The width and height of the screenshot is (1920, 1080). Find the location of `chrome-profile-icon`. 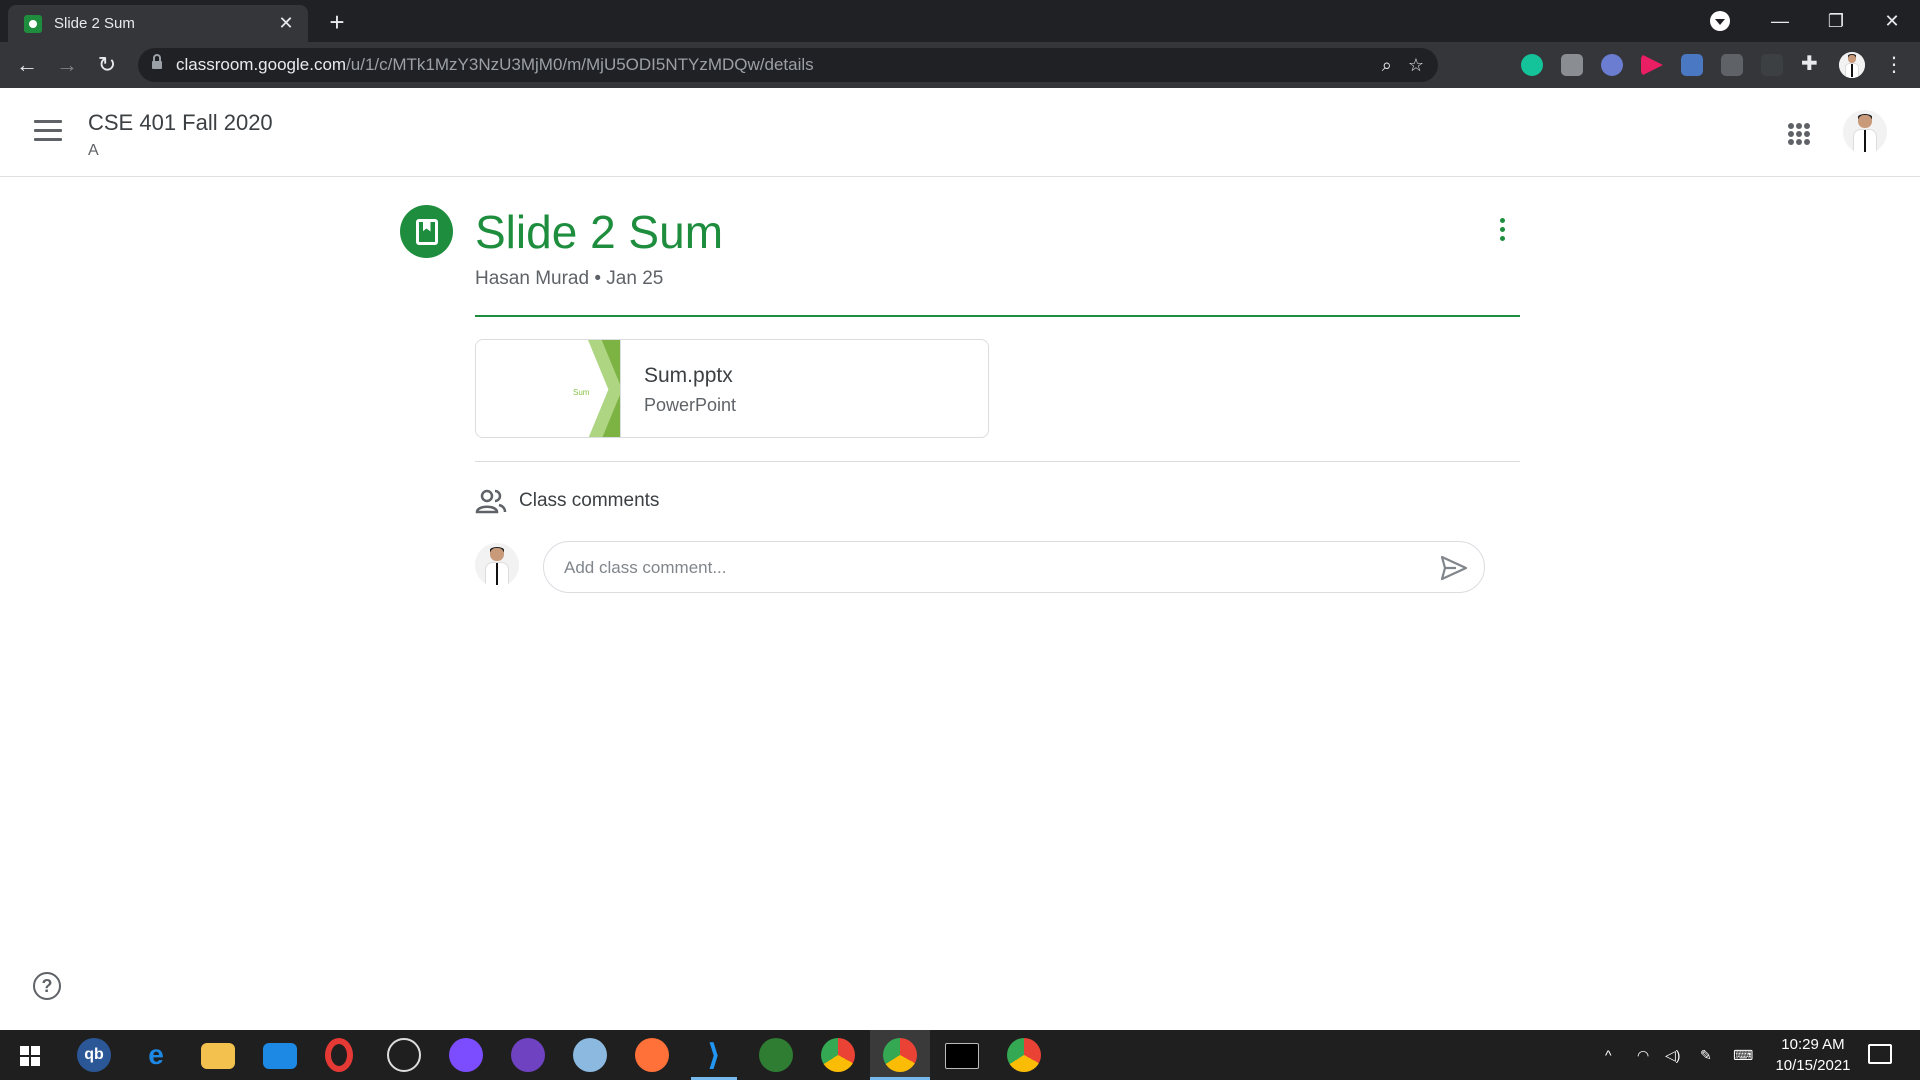

chrome-profile-icon is located at coordinates (1024, 1055).